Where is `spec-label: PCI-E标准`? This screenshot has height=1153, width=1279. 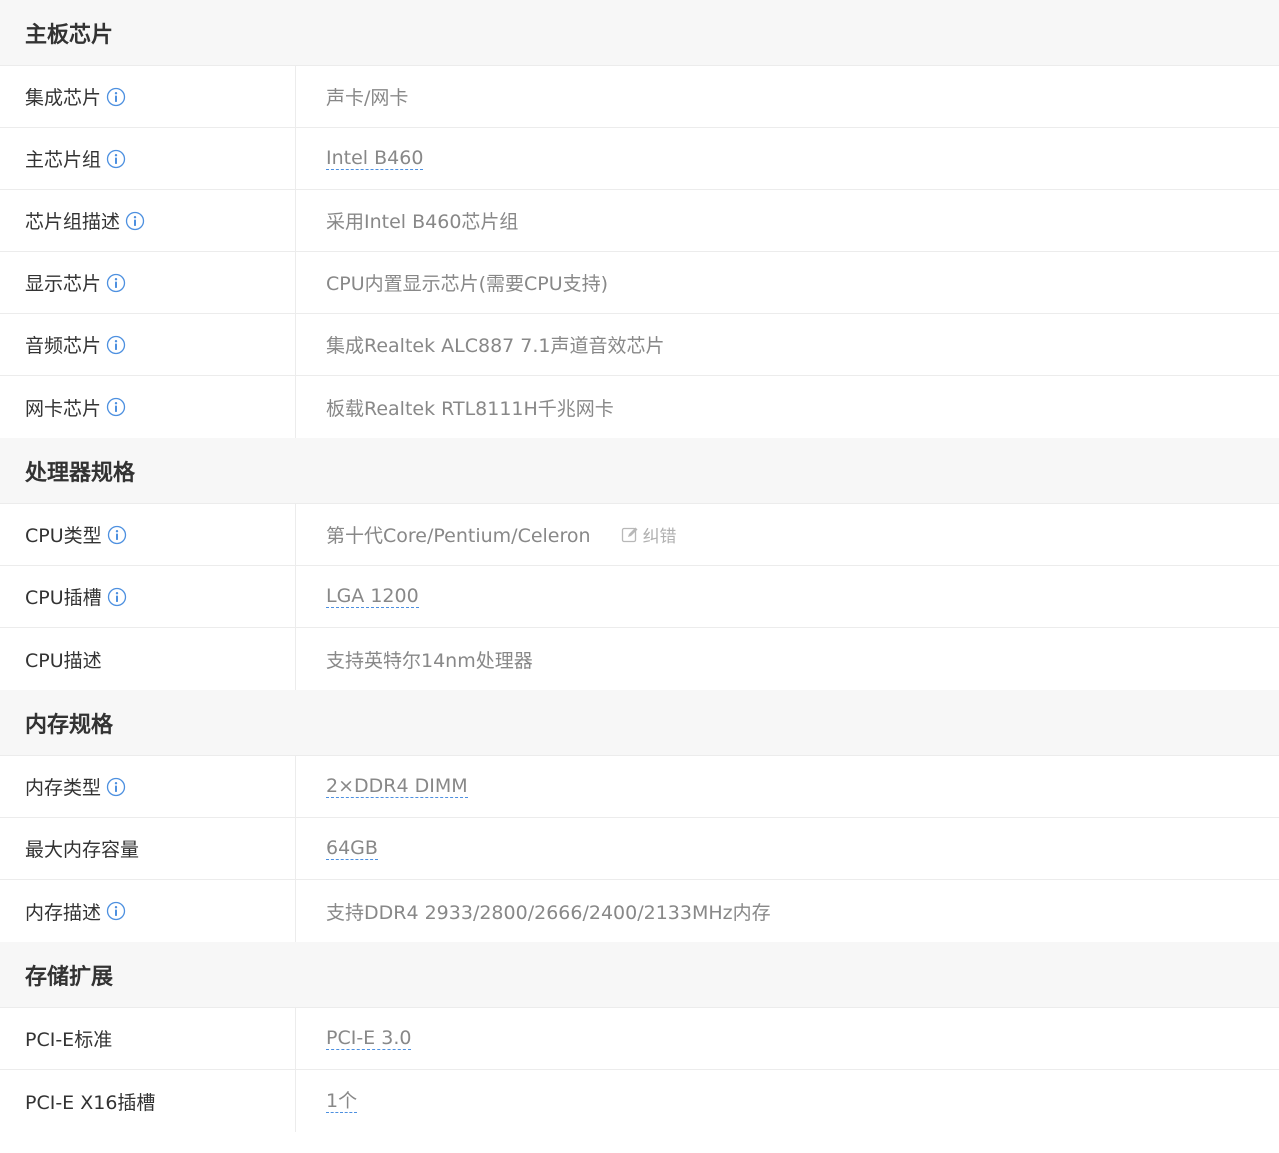
spec-label: PCI-E标准 is located at coordinates (69, 1040).